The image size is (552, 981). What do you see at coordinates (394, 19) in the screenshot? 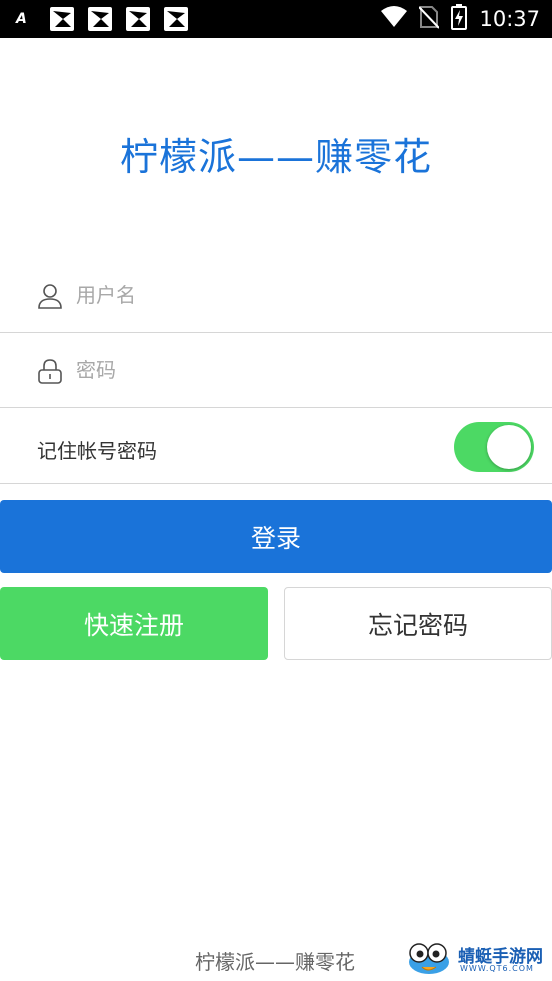
I see `wifi-icon` at bounding box center [394, 19].